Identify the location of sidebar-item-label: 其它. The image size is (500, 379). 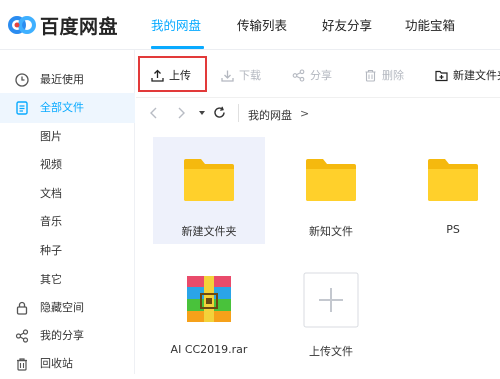
(51, 279).